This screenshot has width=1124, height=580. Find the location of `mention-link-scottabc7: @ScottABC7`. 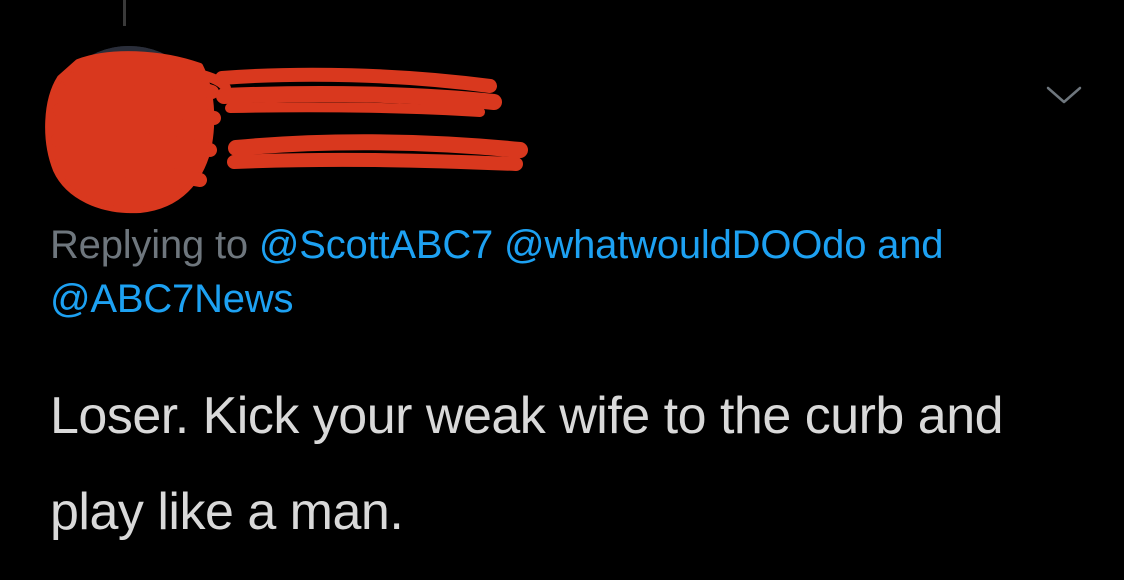

mention-link-scottabc7: @ScottABC7 is located at coordinates (376, 245).